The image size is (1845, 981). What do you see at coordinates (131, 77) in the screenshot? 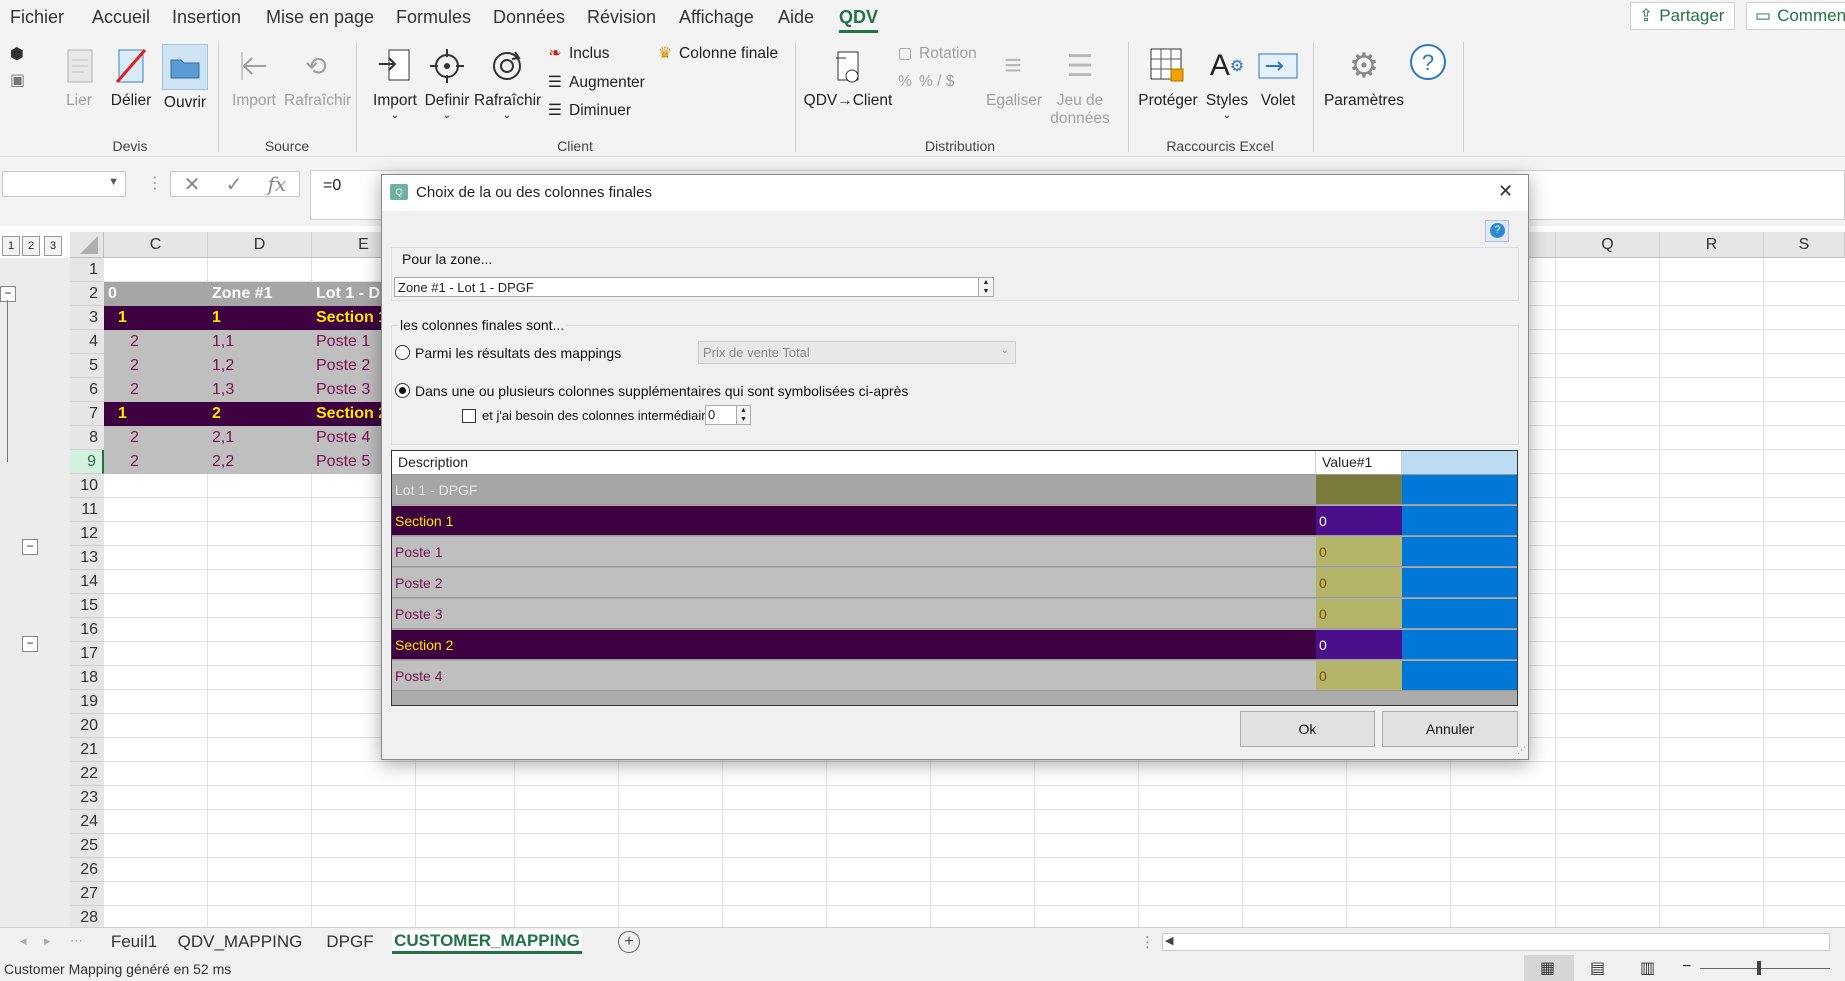
I see `delier-button: Délier` at bounding box center [131, 77].